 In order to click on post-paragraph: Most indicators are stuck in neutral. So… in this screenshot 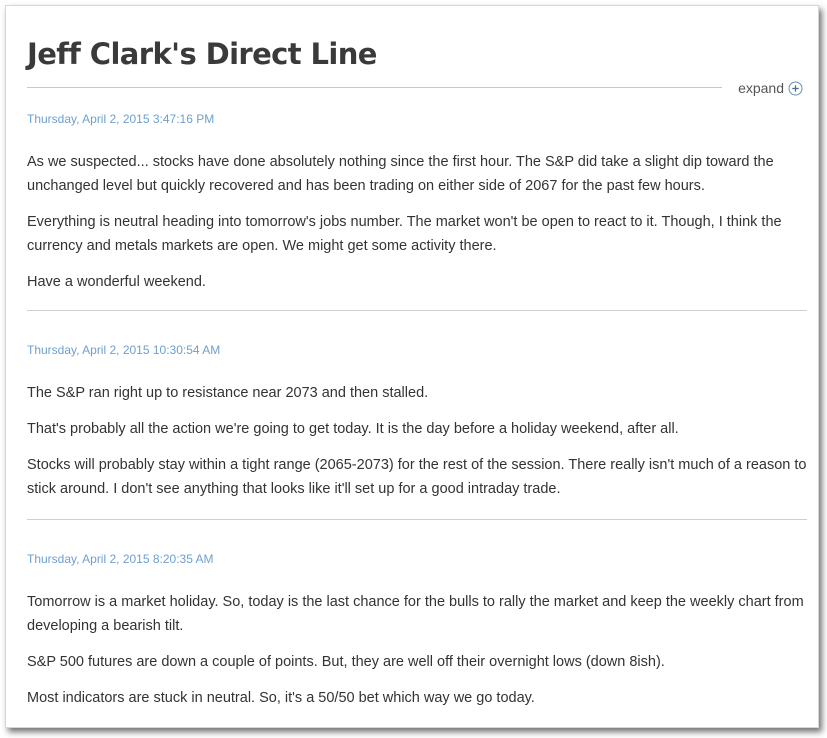, I will do `click(281, 698)`.